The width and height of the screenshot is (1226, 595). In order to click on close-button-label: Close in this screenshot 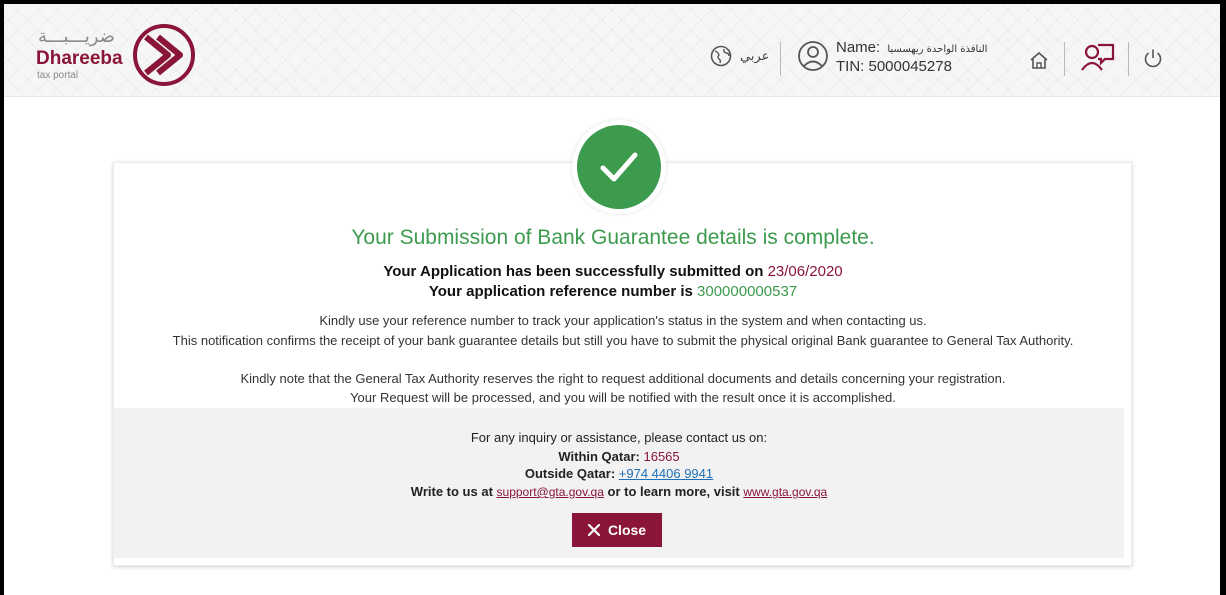, I will do `click(627, 530)`.